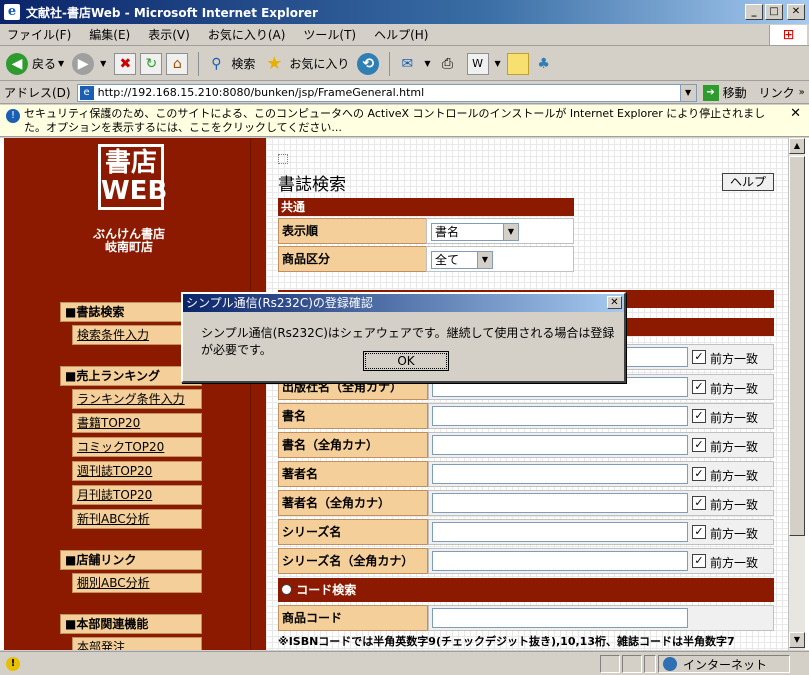 Image resolution: width=809 pixels, height=675 pixels. What do you see at coordinates (777, 92) in the screenshot?
I see `links-button: リンク` at bounding box center [777, 92].